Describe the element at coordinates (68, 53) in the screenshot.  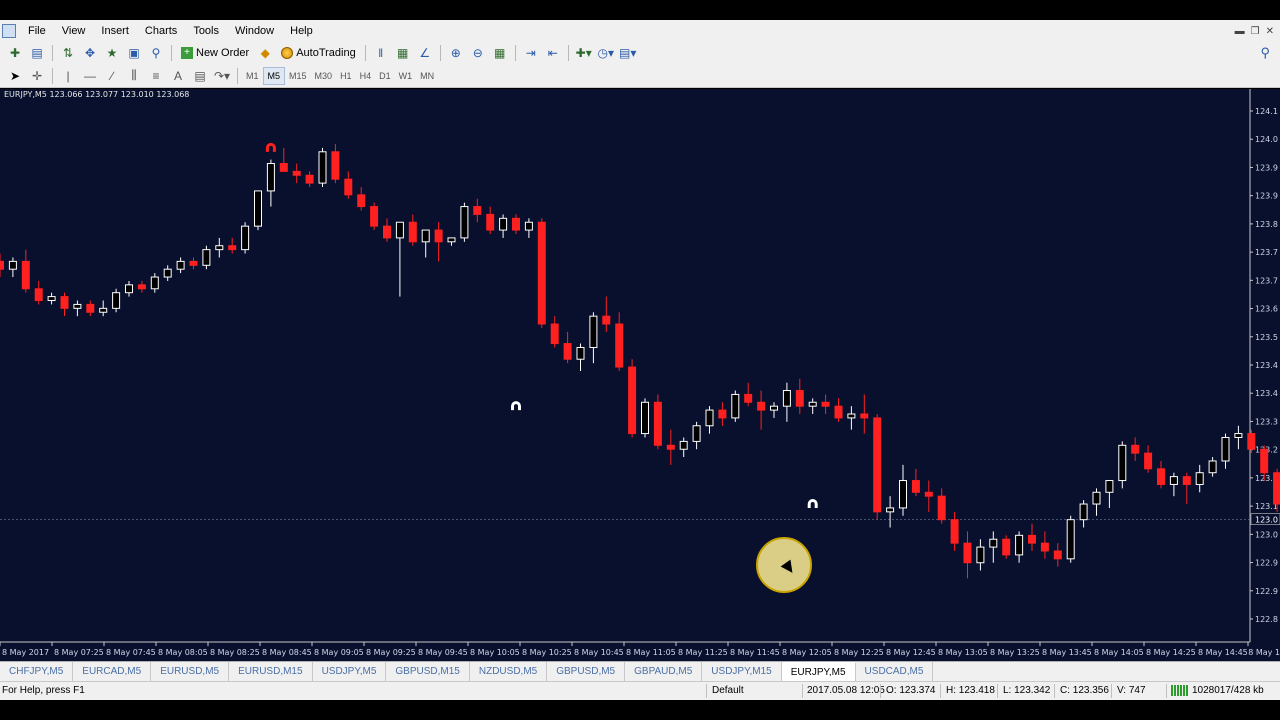
I see `market-watch-icon: ⇅` at that location.